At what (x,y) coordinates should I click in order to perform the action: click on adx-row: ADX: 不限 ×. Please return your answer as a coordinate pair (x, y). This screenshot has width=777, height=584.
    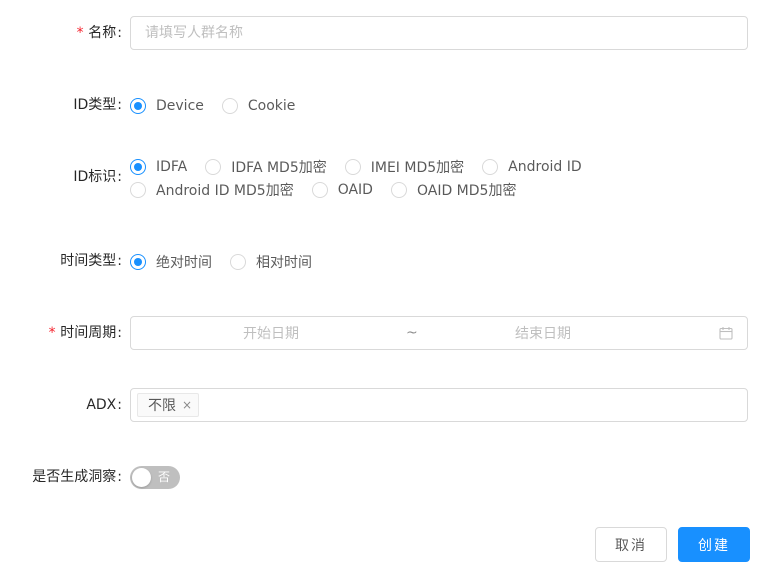
    Looking at the image, I should click on (388, 405).